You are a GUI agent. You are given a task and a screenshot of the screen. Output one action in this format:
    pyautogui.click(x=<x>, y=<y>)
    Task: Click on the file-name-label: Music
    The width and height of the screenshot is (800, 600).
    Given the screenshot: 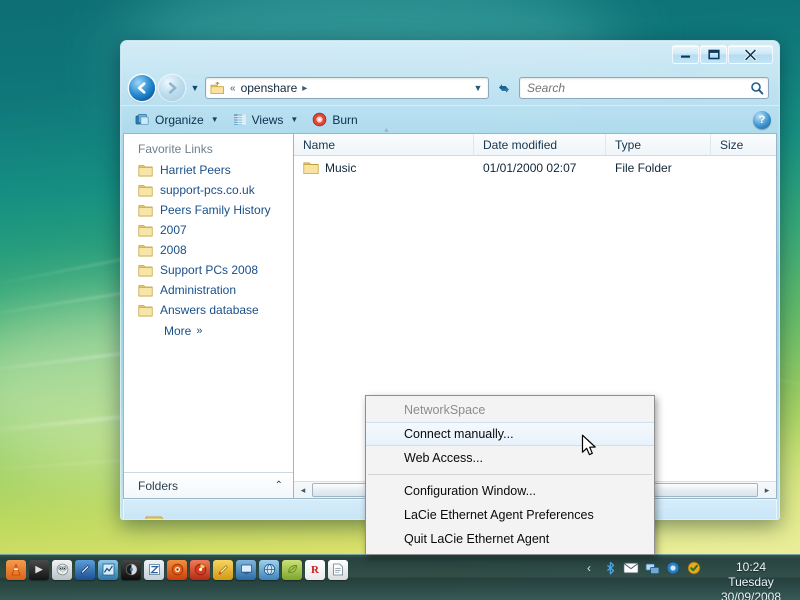 What is the action you would take?
    pyautogui.click(x=341, y=168)
    